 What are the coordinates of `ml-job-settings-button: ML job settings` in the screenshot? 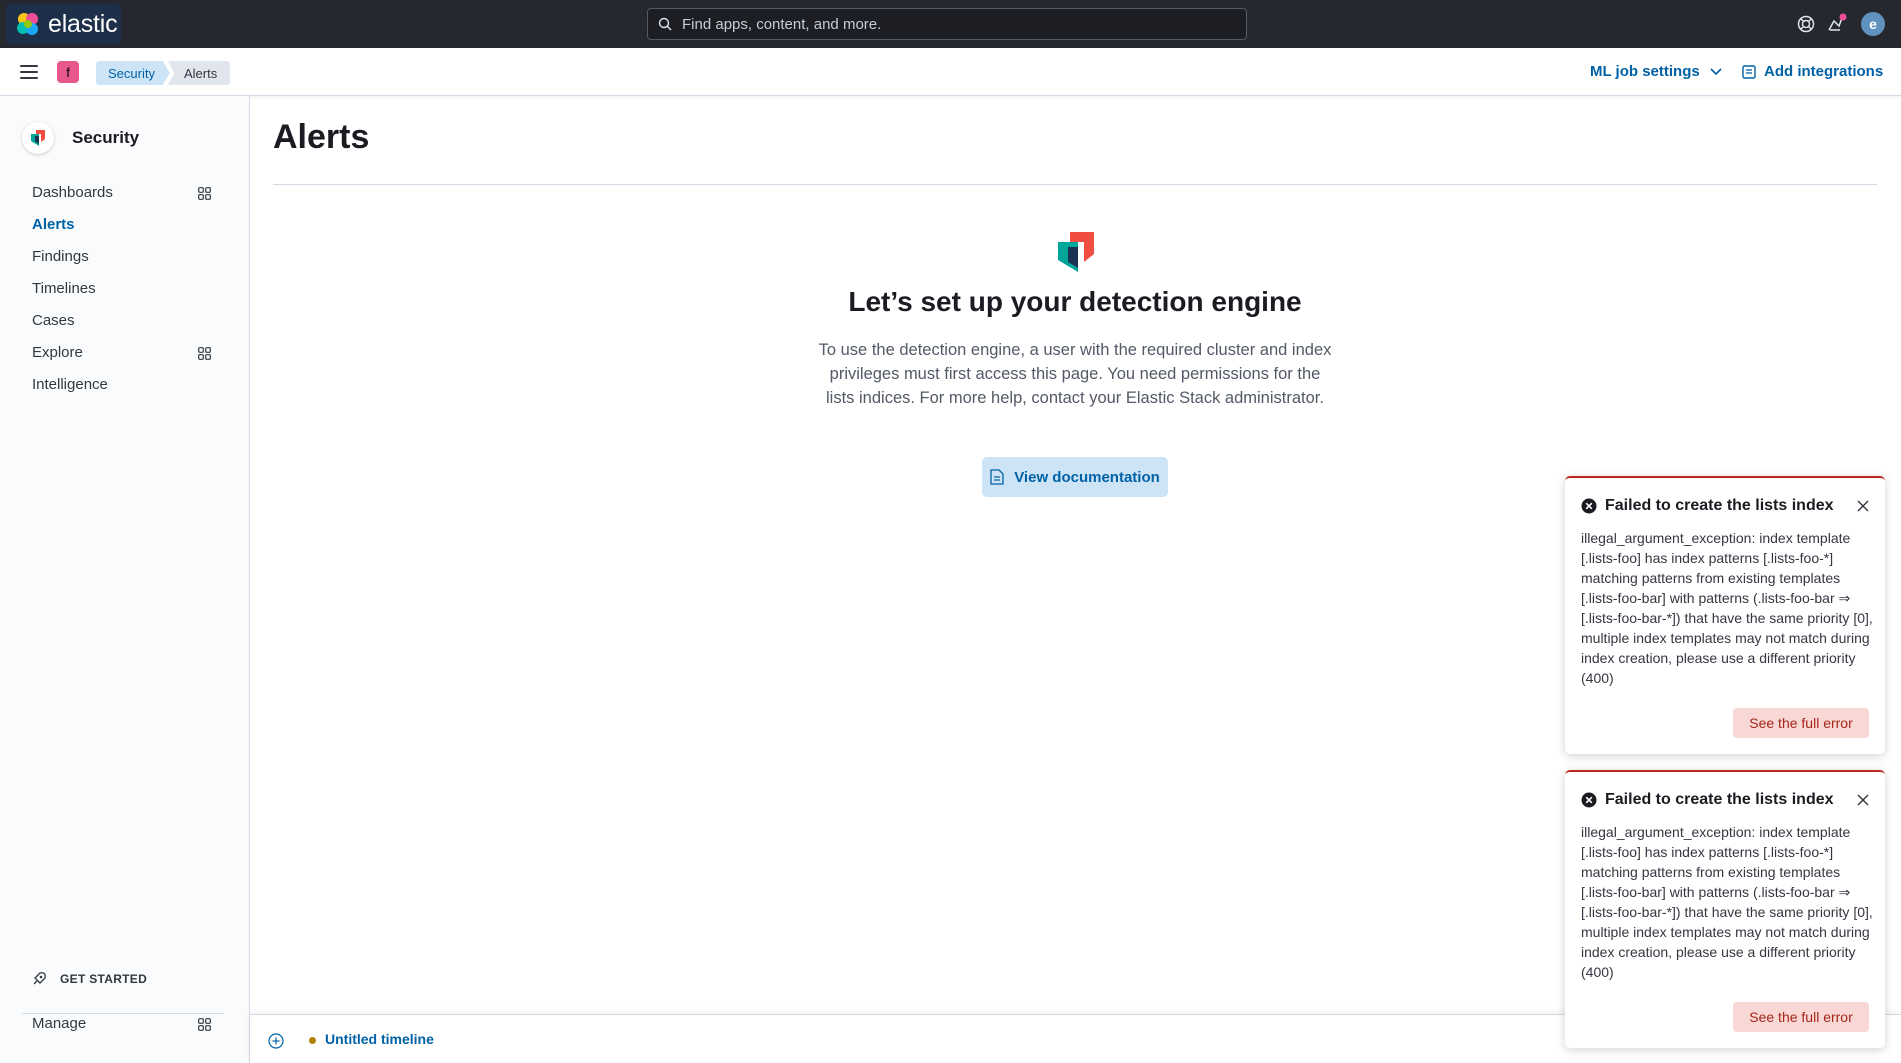 It's located at (1656, 71).